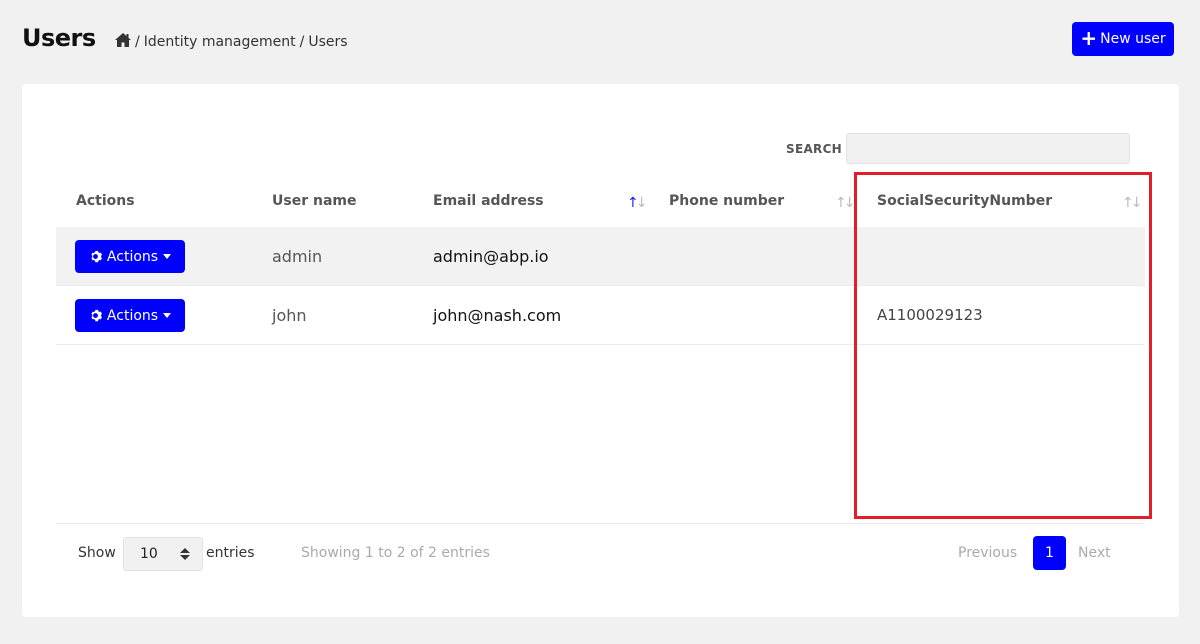  I want to click on plus-icon: +, so click(1089, 38).